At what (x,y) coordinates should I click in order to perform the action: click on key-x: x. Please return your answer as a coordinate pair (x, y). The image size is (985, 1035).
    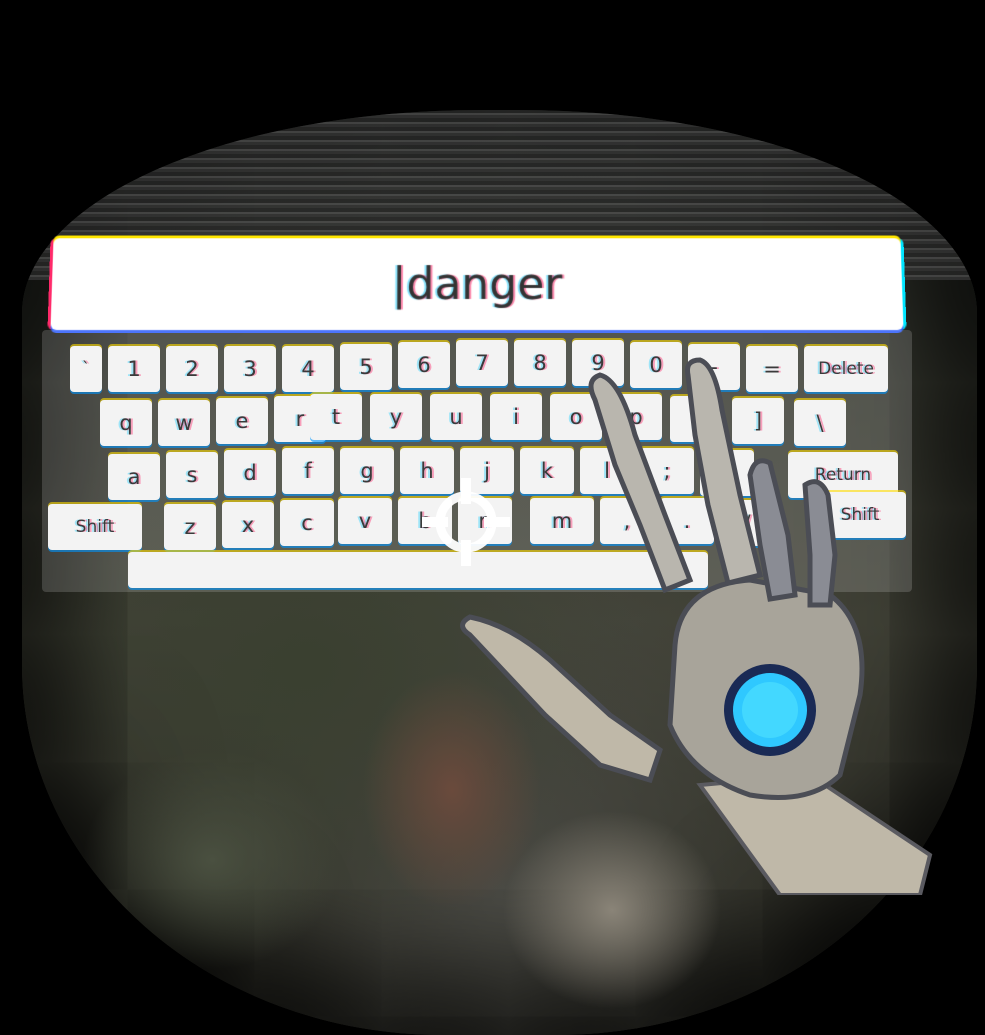
    Looking at the image, I should click on (248, 525).